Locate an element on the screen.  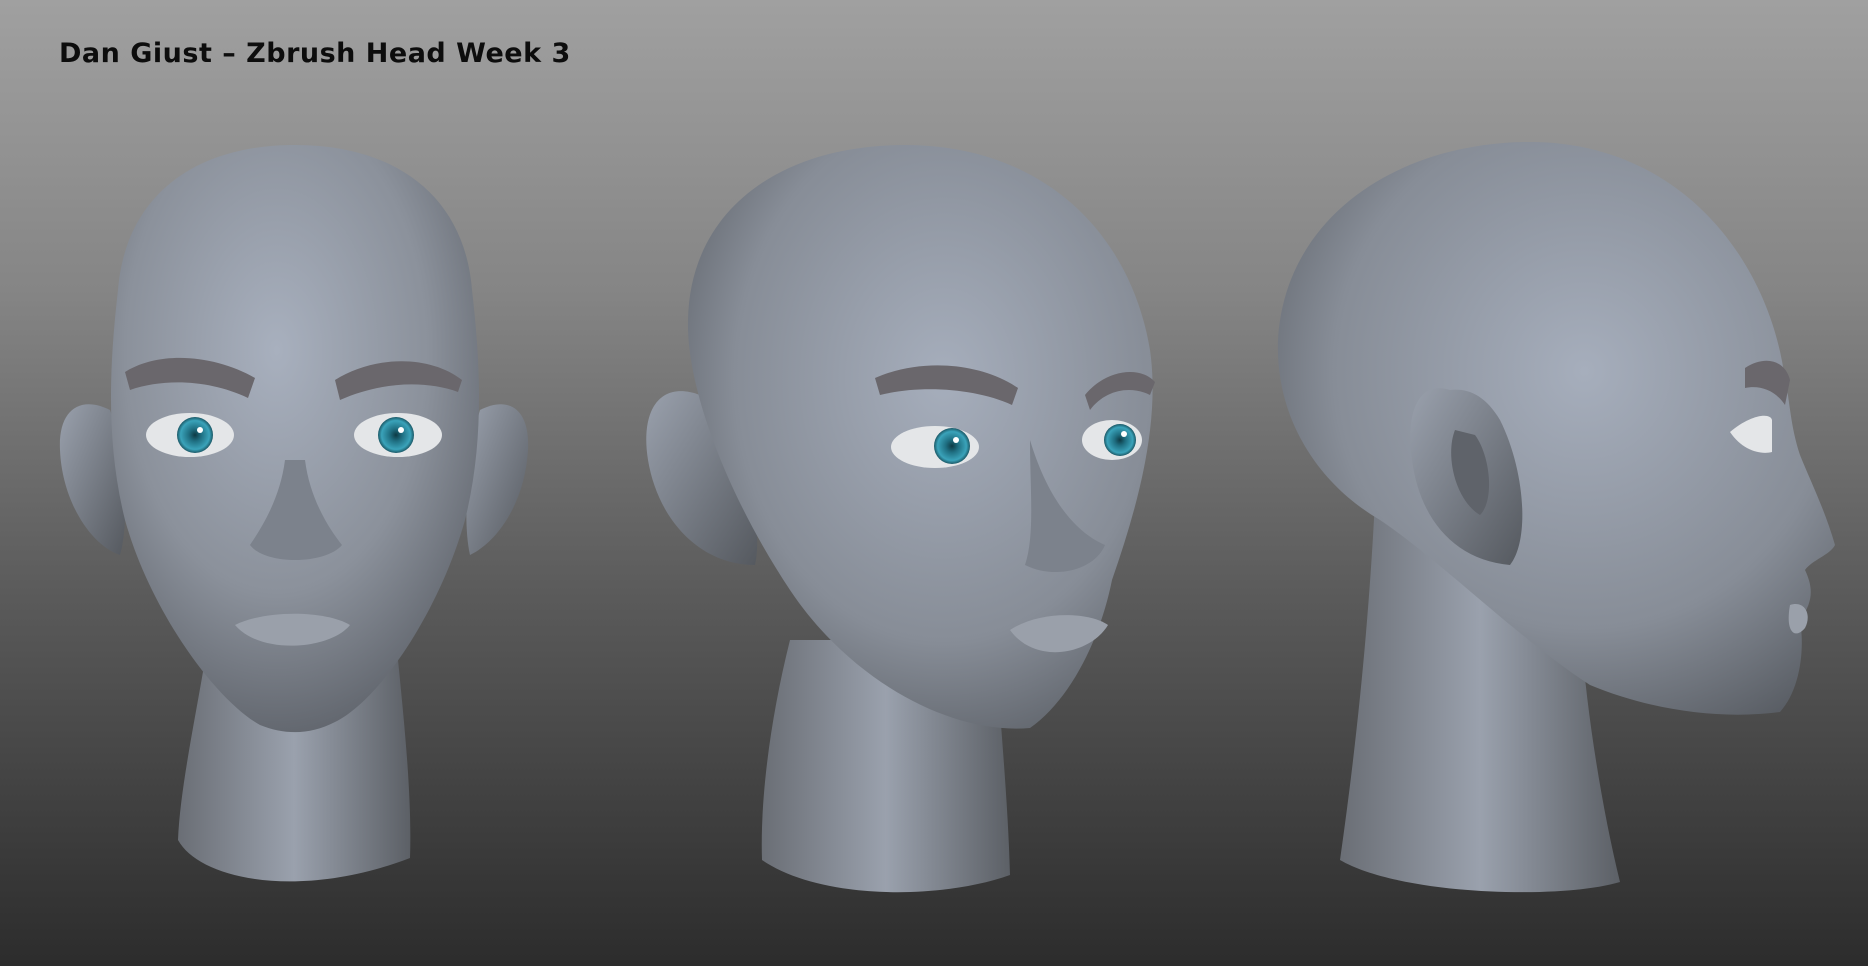
three-quarter-left-eye-highlight is located at coordinates (956, 440).